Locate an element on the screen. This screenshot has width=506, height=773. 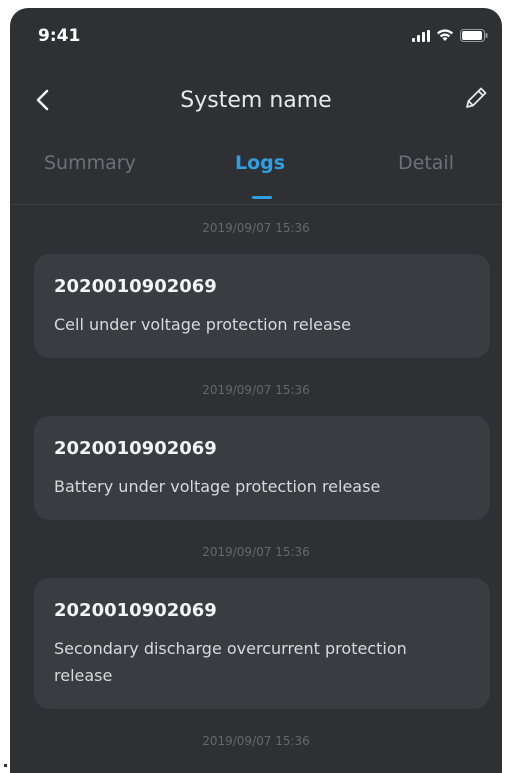
log-message: Cell under voltage protection release is located at coordinates (202, 324).